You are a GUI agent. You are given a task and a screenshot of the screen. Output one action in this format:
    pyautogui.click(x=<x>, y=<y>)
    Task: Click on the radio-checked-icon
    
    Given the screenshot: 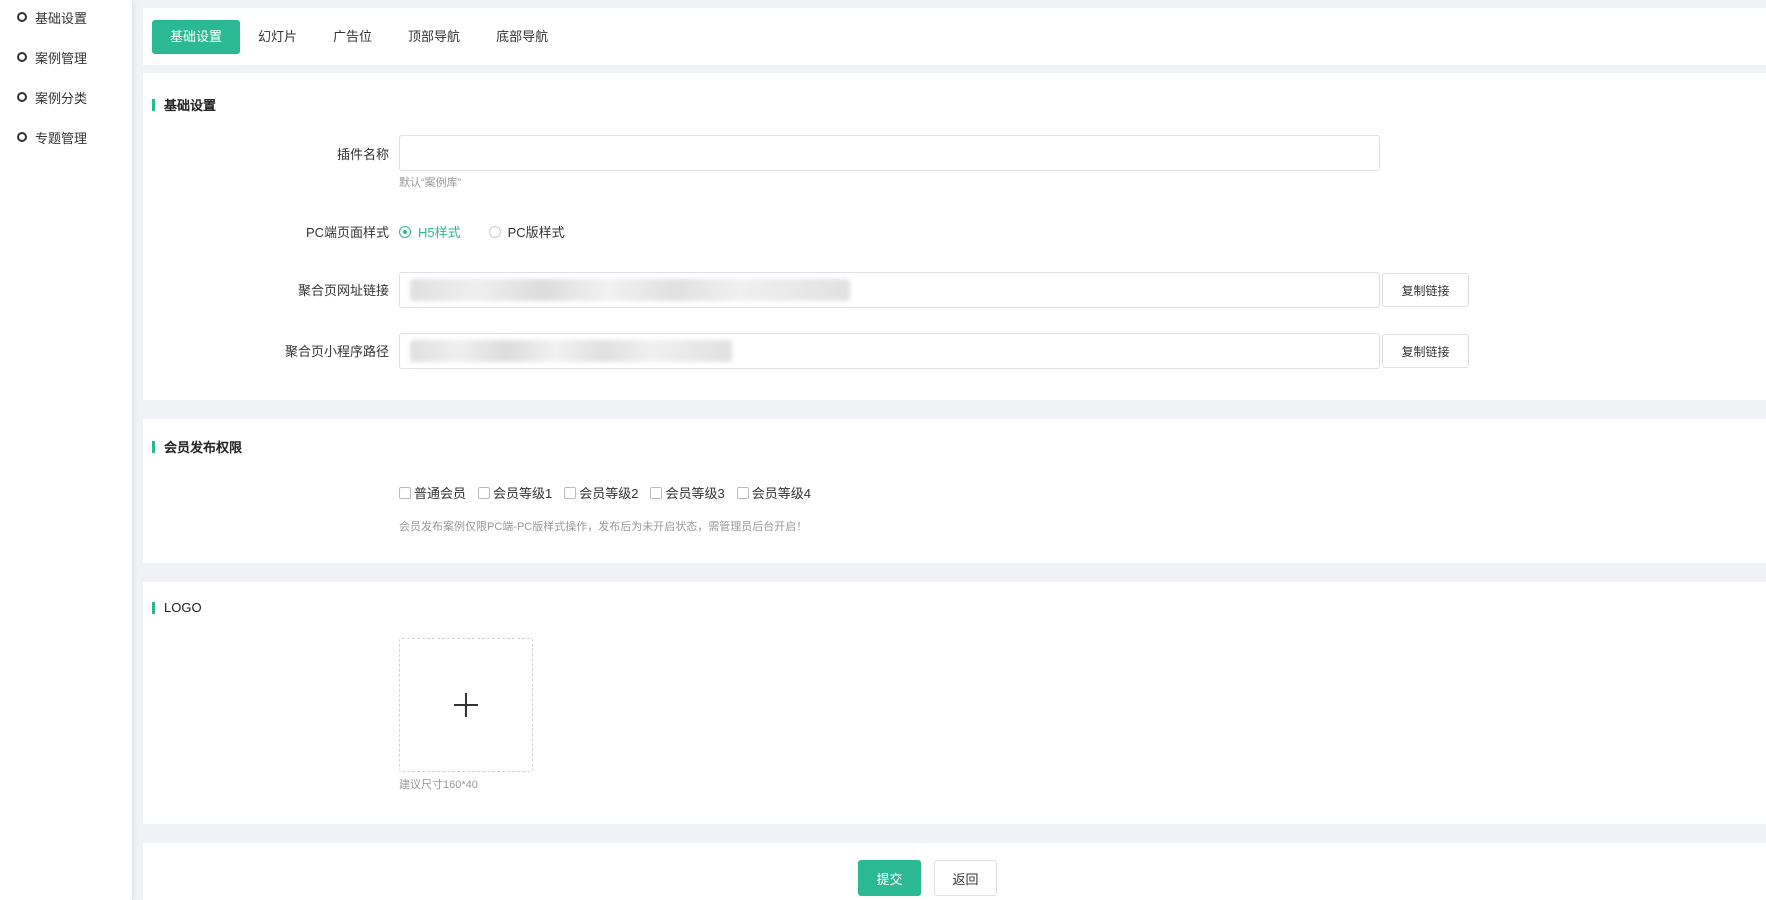 What is the action you would take?
    pyautogui.click(x=405, y=231)
    